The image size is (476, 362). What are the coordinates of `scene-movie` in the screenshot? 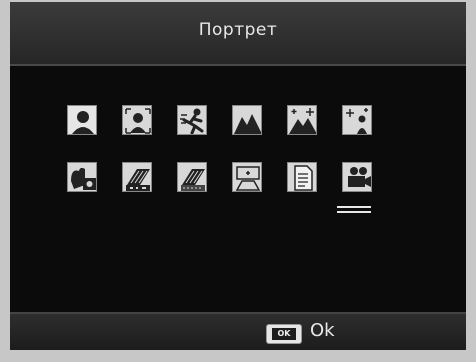 It's located at (357, 177).